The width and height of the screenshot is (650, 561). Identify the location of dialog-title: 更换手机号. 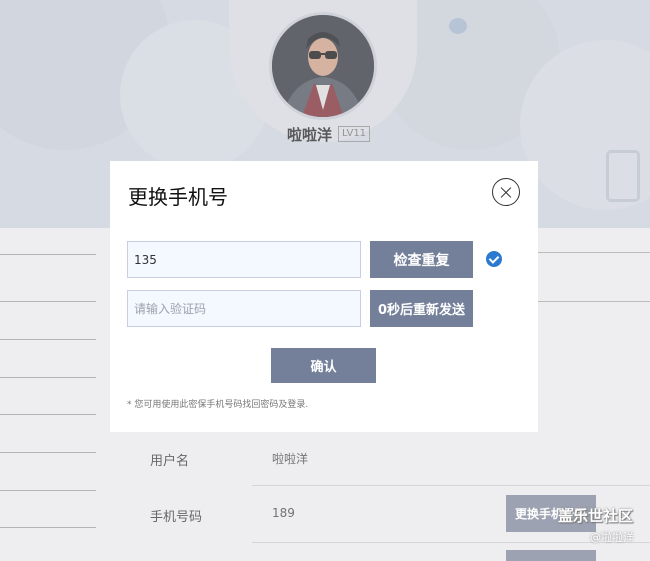
(178, 197).